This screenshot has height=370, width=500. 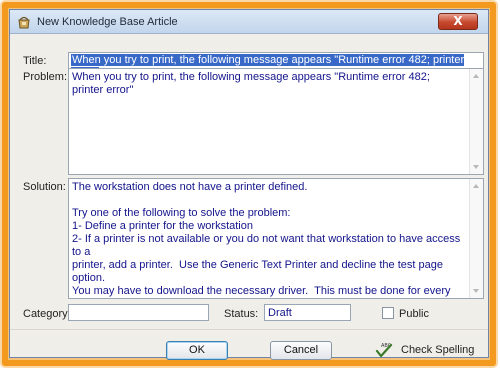 I want to click on close-icon: X, so click(x=458, y=21).